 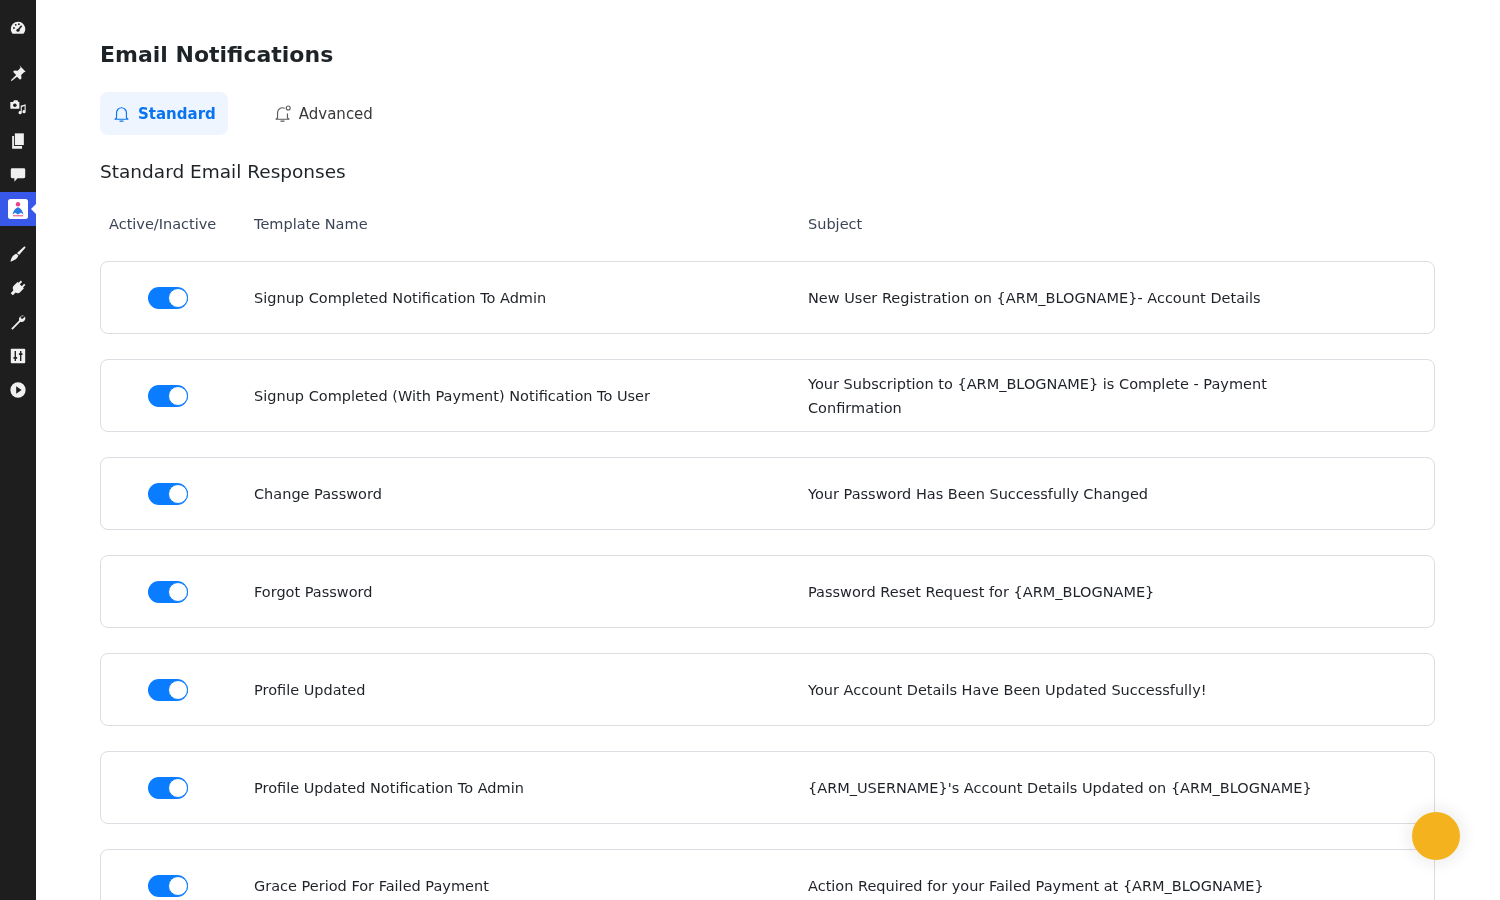 I want to click on template-name: Signup Completed (With Payment) Notification To User, so click(x=452, y=396).